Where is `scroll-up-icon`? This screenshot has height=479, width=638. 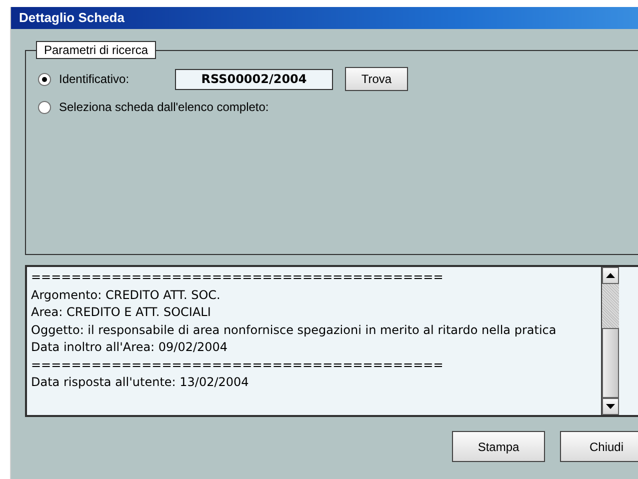
scroll-up-icon is located at coordinates (610, 275).